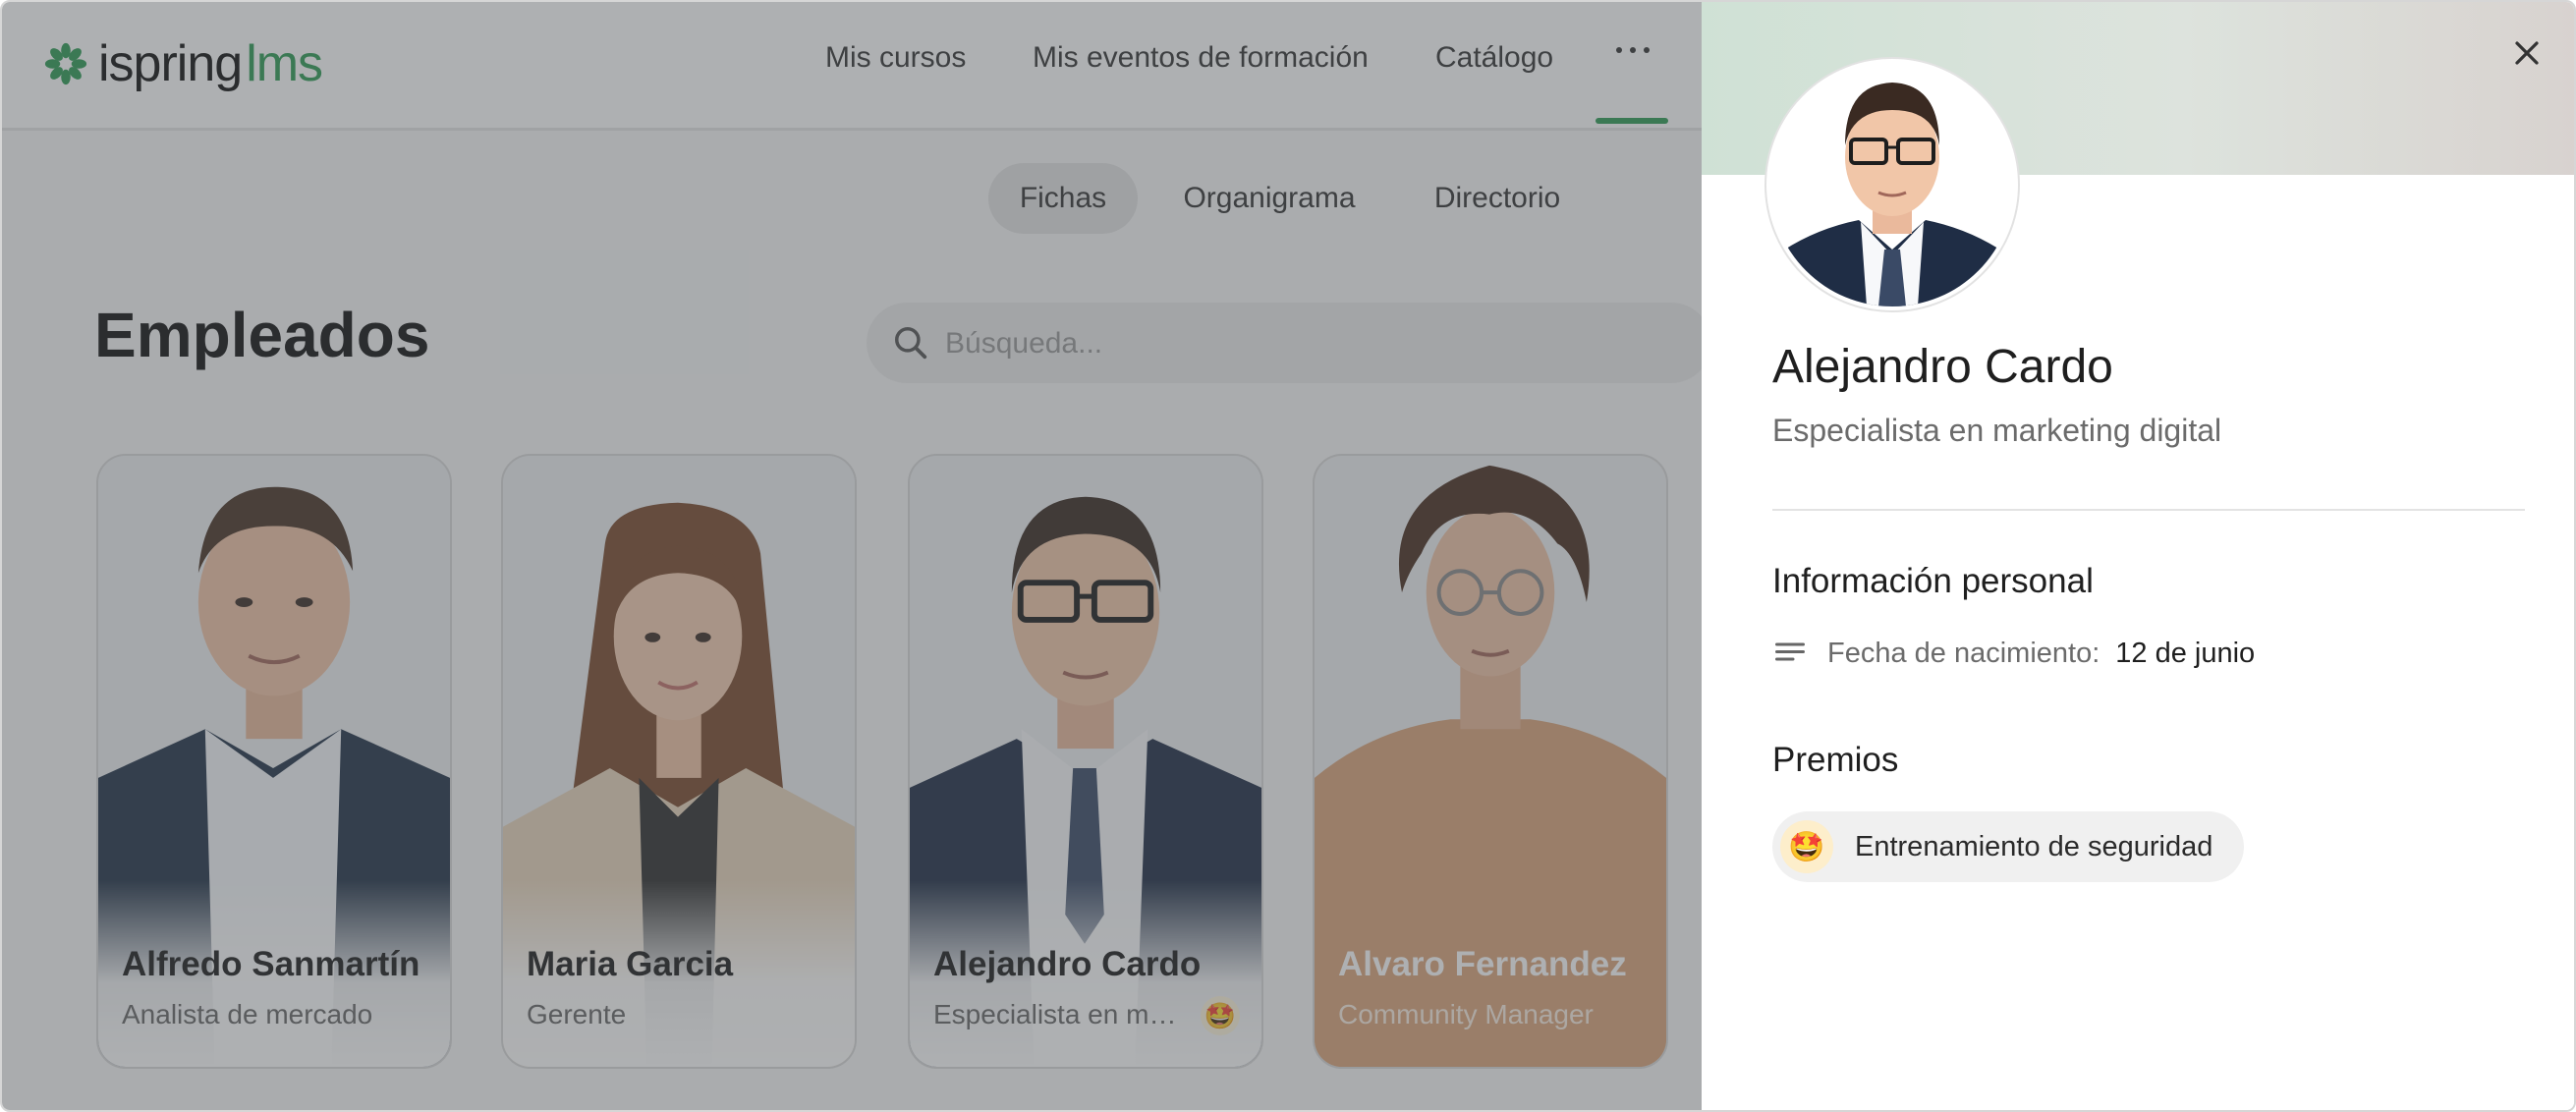  I want to click on awards-heading: Premios, so click(1835, 760).